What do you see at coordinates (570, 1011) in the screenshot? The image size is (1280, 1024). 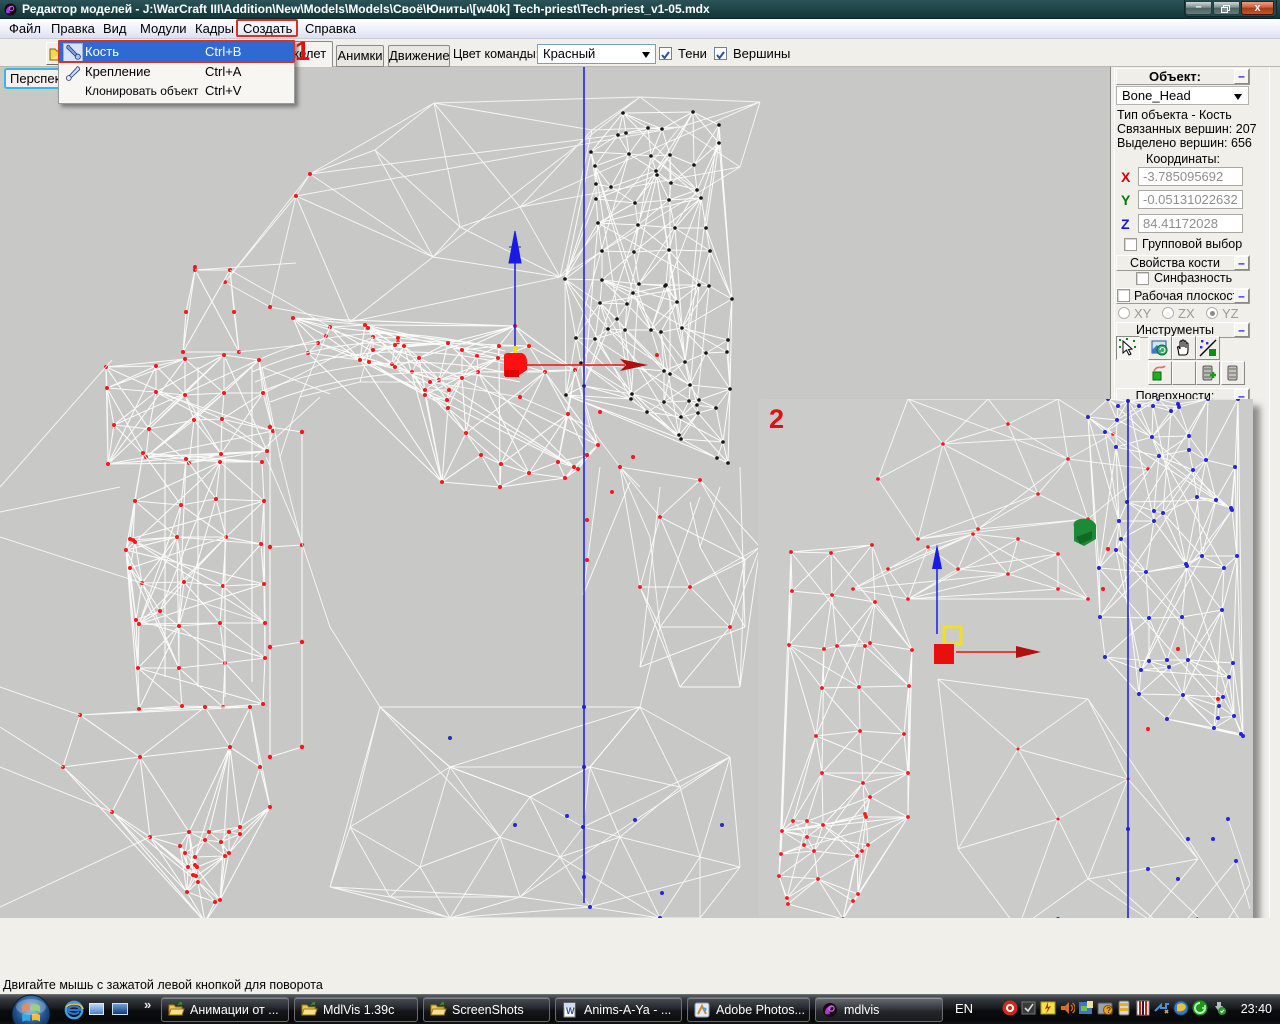 I see `svg-text: W` at bounding box center [570, 1011].